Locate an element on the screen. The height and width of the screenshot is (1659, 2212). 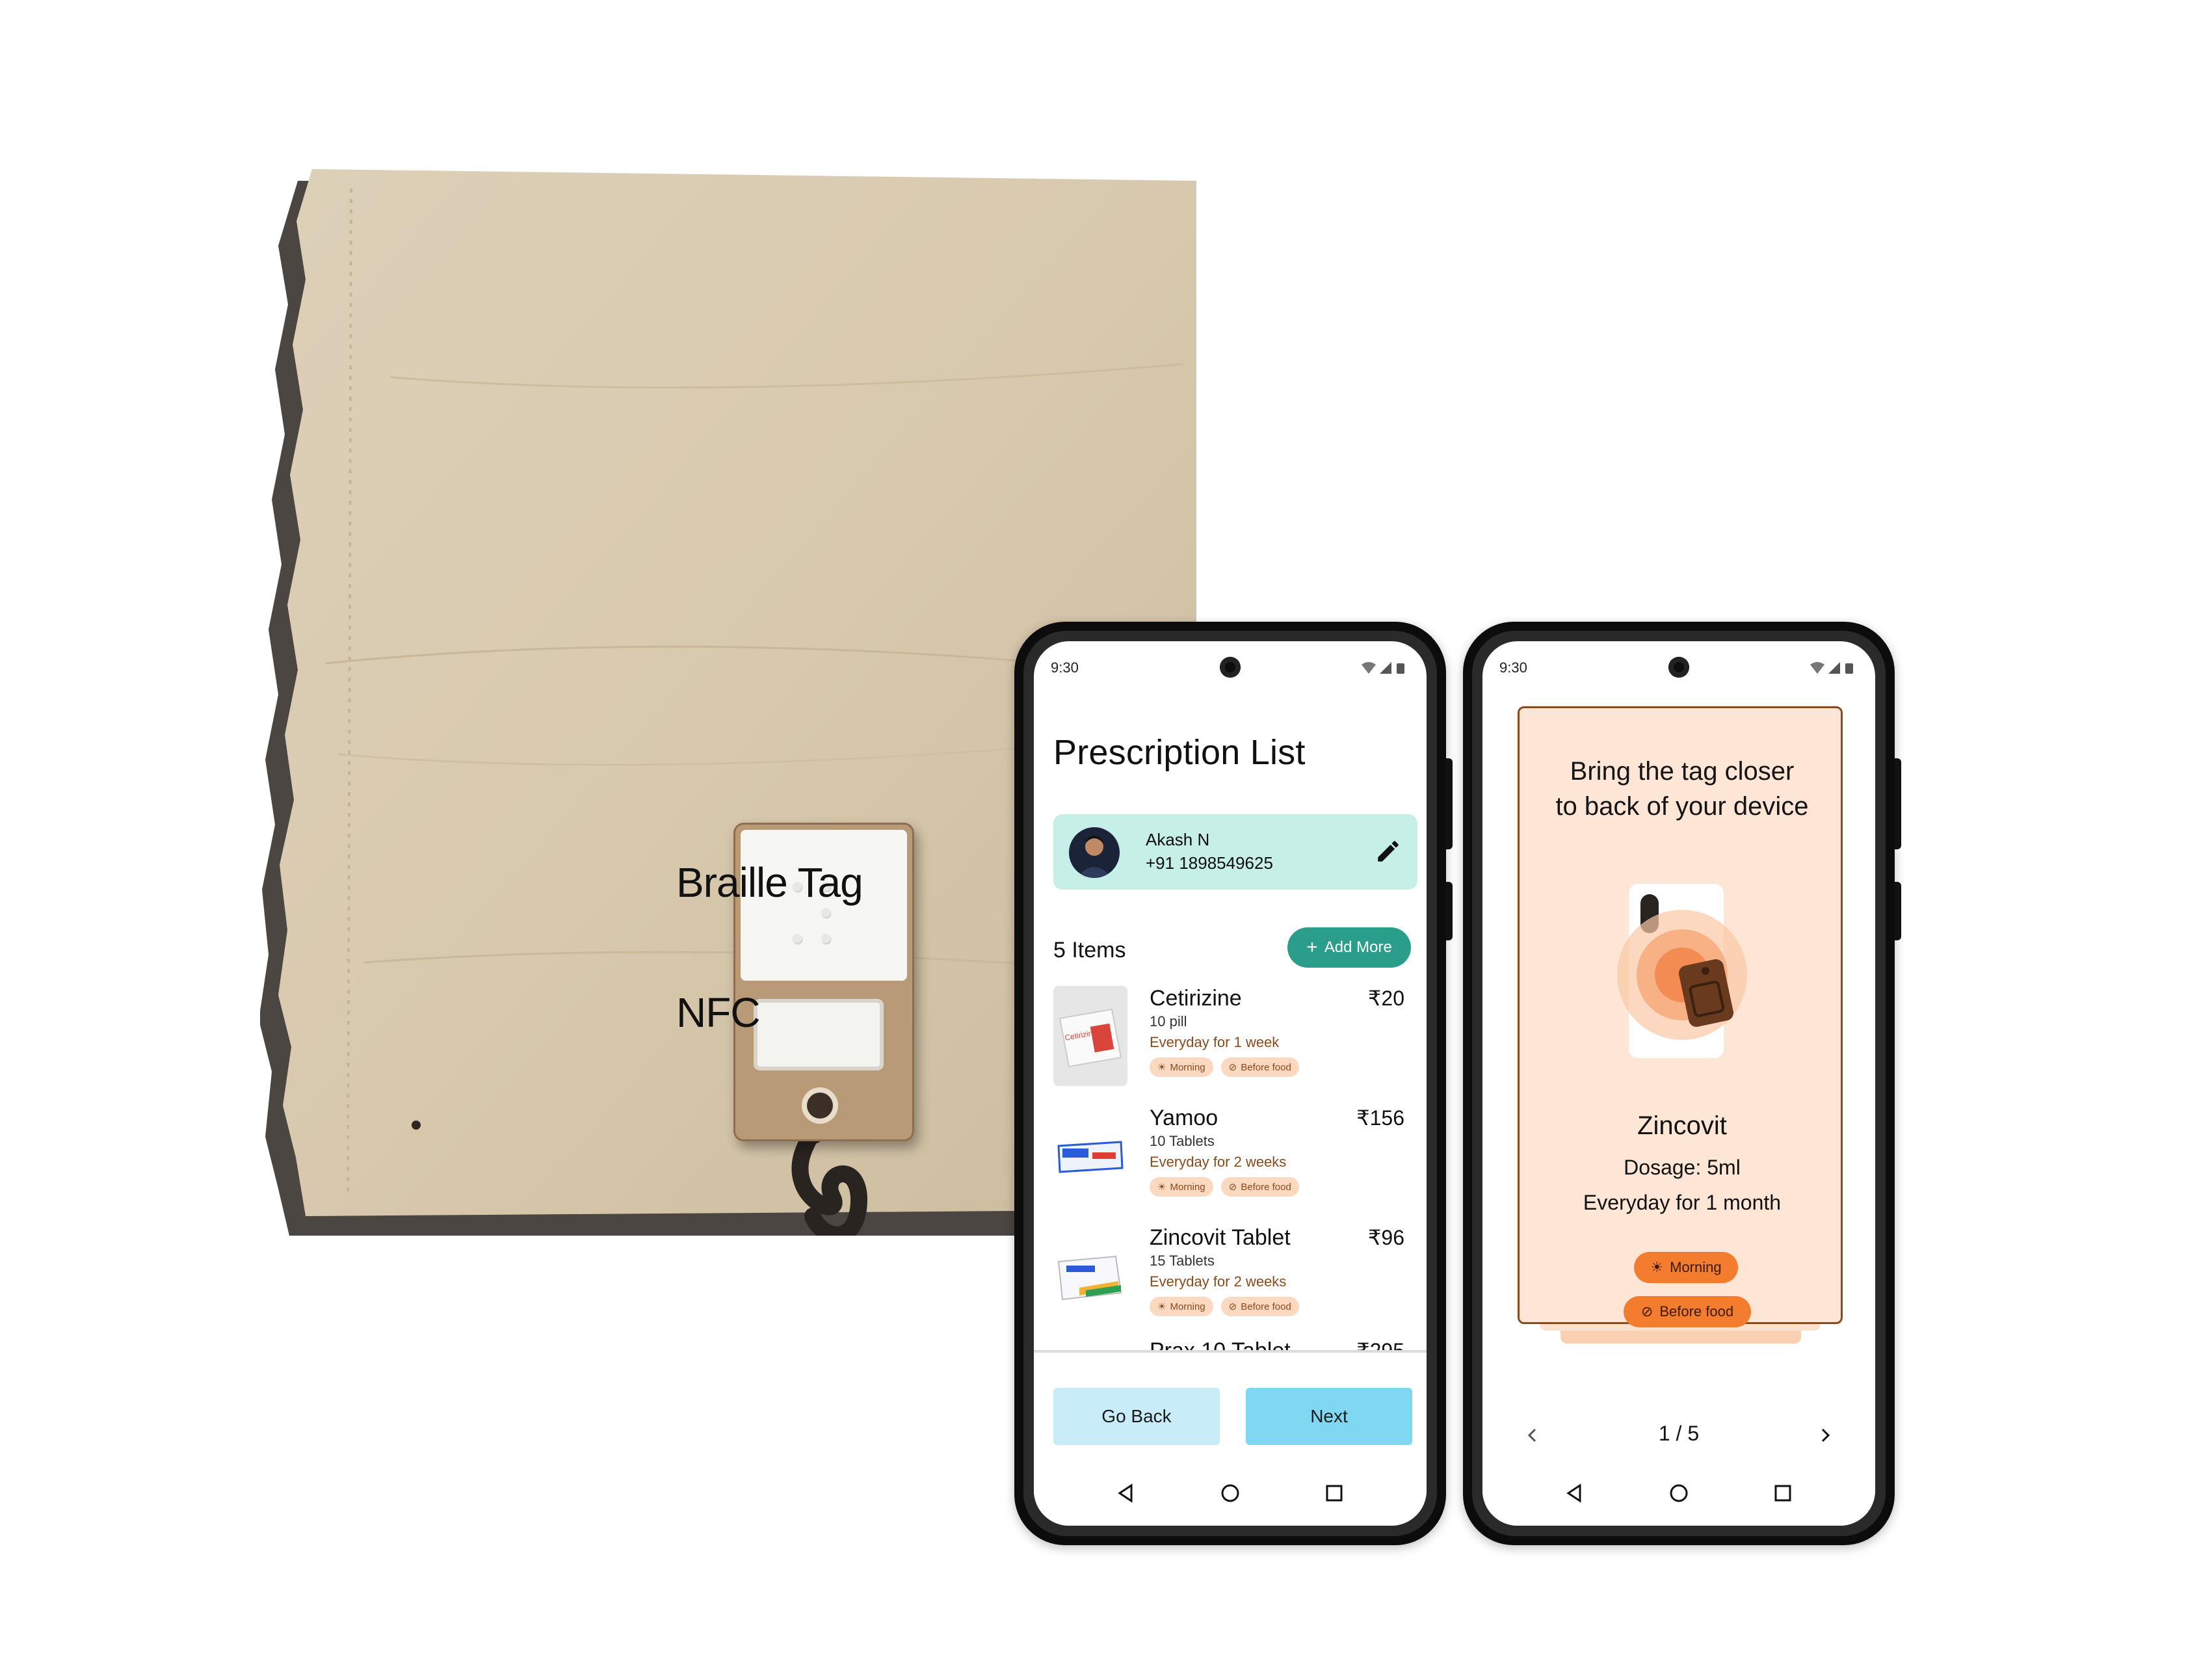
list-divider is located at coordinates (1230, 1351).